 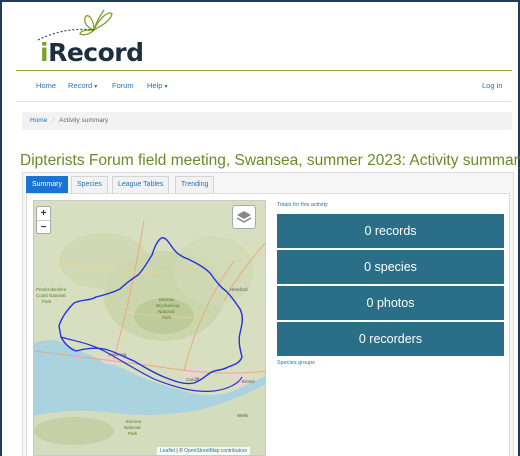 What do you see at coordinates (141, 184) in the screenshot?
I see `tab-league-tables: League Tables` at bounding box center [141, 184].